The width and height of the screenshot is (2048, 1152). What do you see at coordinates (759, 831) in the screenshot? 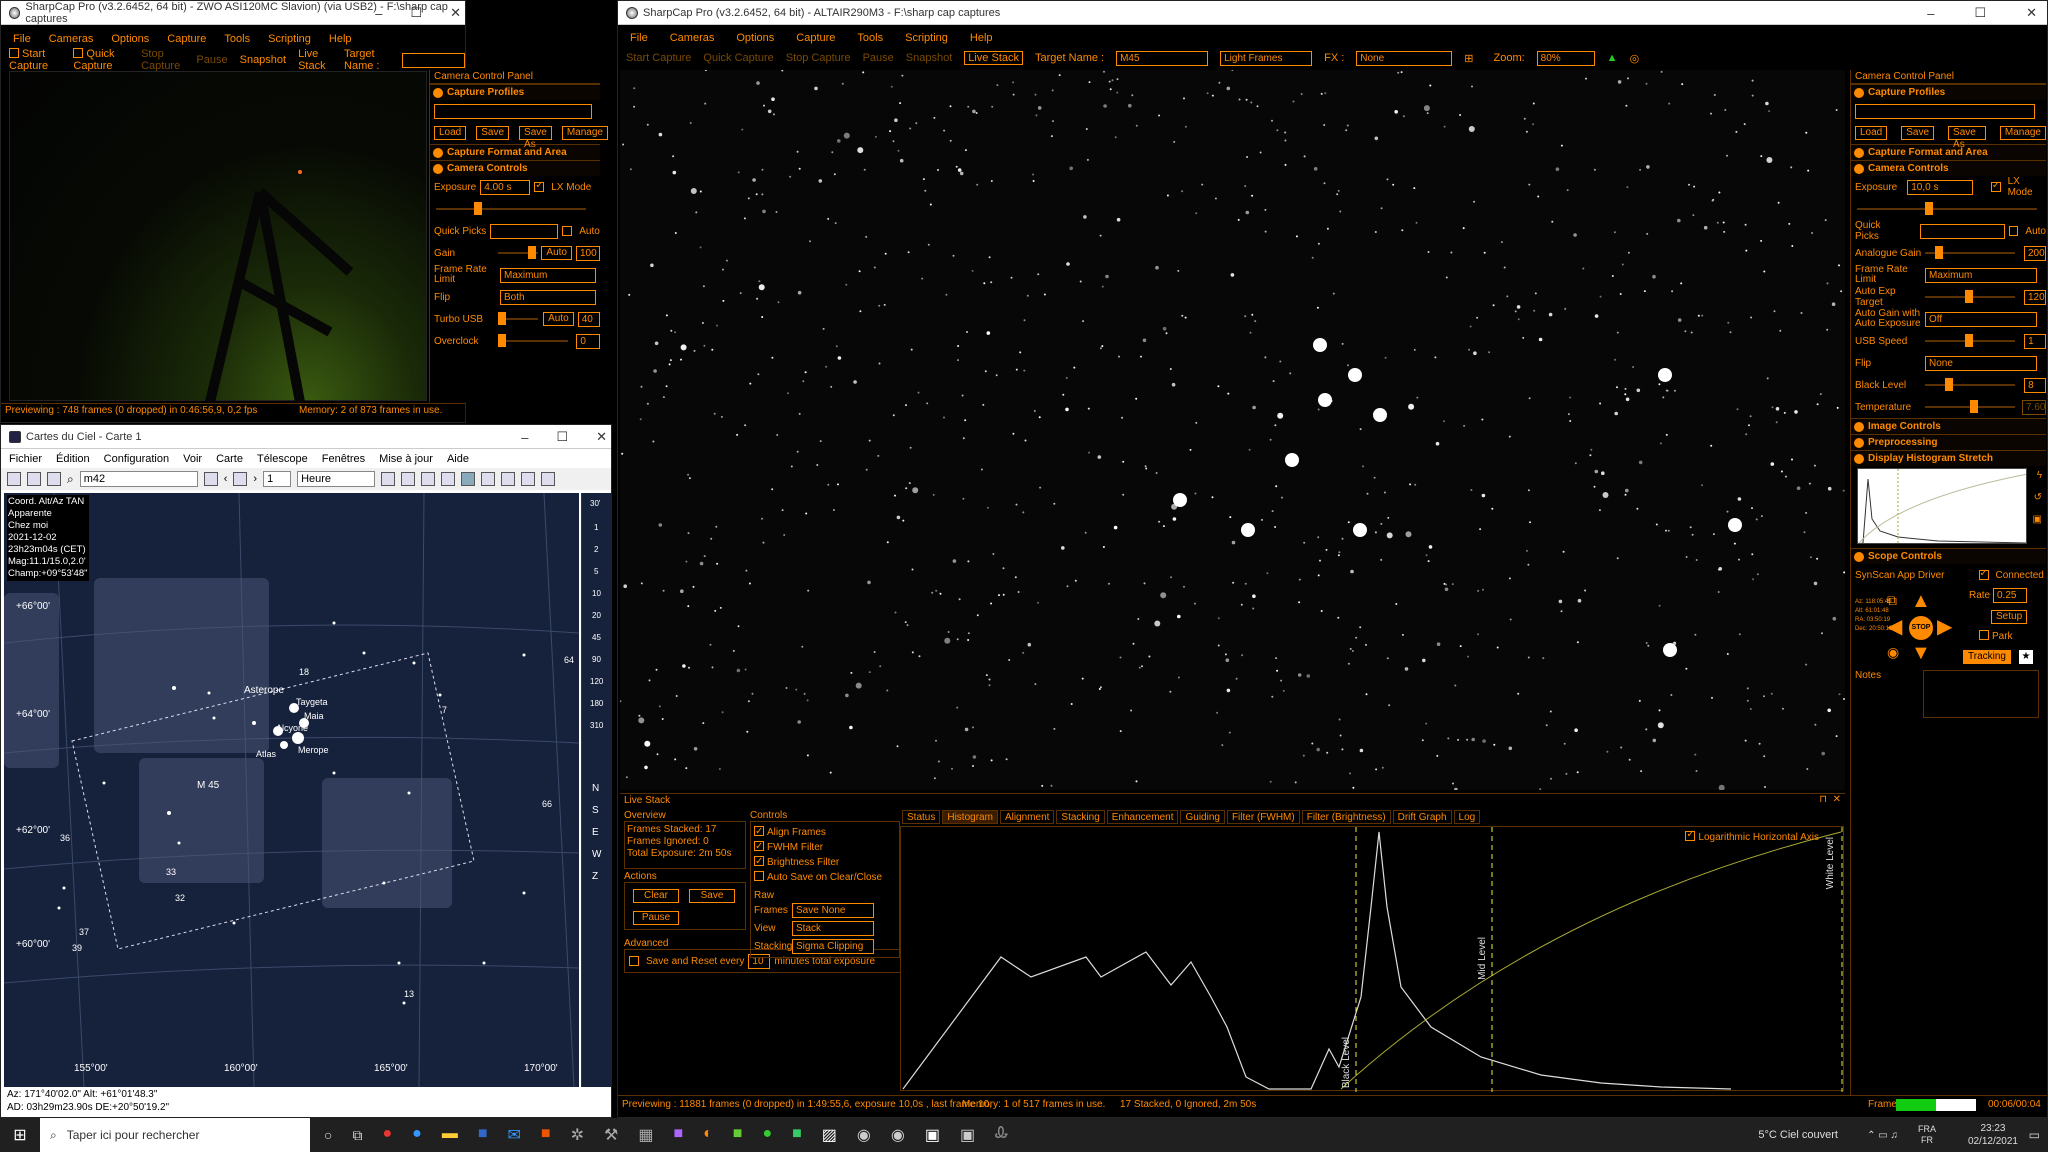
I see `align-frames-checkbox` at bounding box center [759, 831].